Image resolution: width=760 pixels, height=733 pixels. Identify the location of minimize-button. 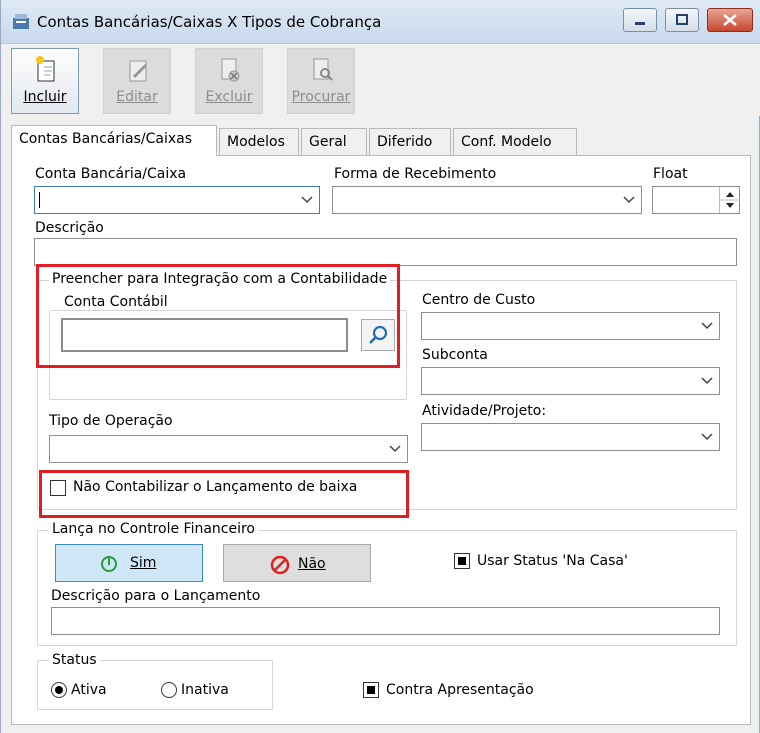
(640, 20).